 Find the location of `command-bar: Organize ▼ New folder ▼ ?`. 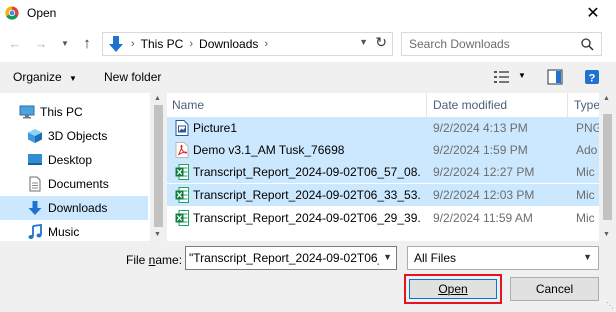

command-bar: Organize ▼ New folder ▼ ? is located at coordinates (308, 77).